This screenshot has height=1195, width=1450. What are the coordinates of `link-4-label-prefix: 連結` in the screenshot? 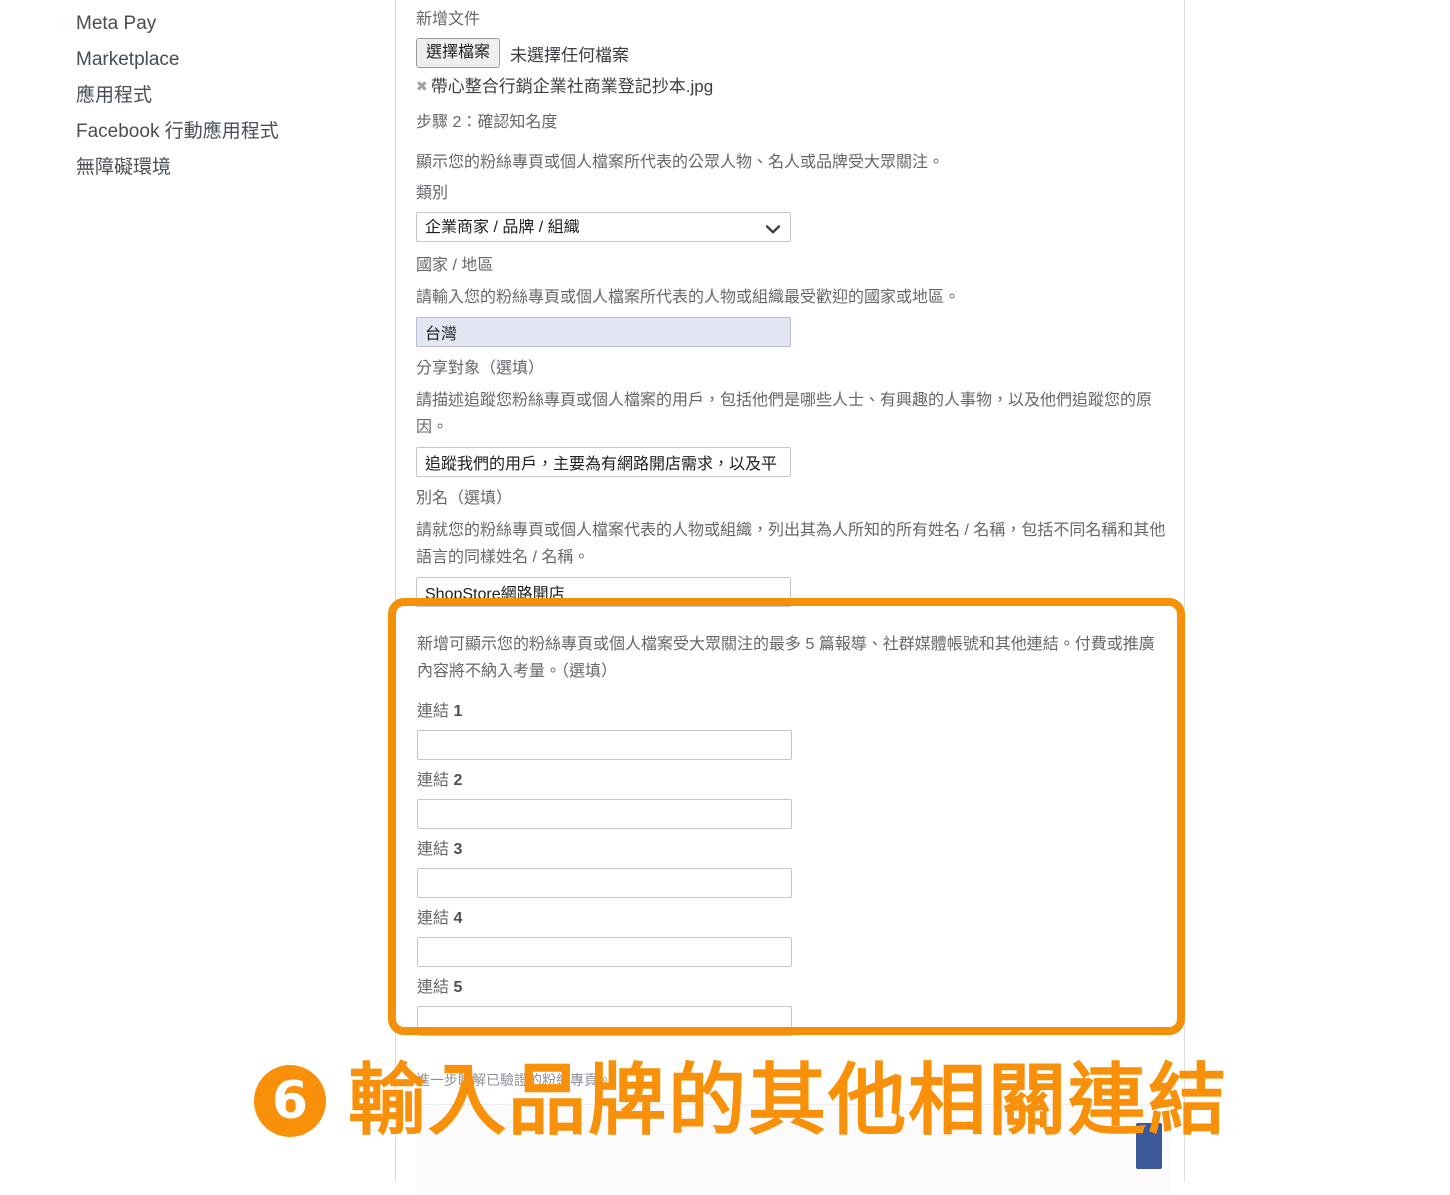 It's located at (435, 918).